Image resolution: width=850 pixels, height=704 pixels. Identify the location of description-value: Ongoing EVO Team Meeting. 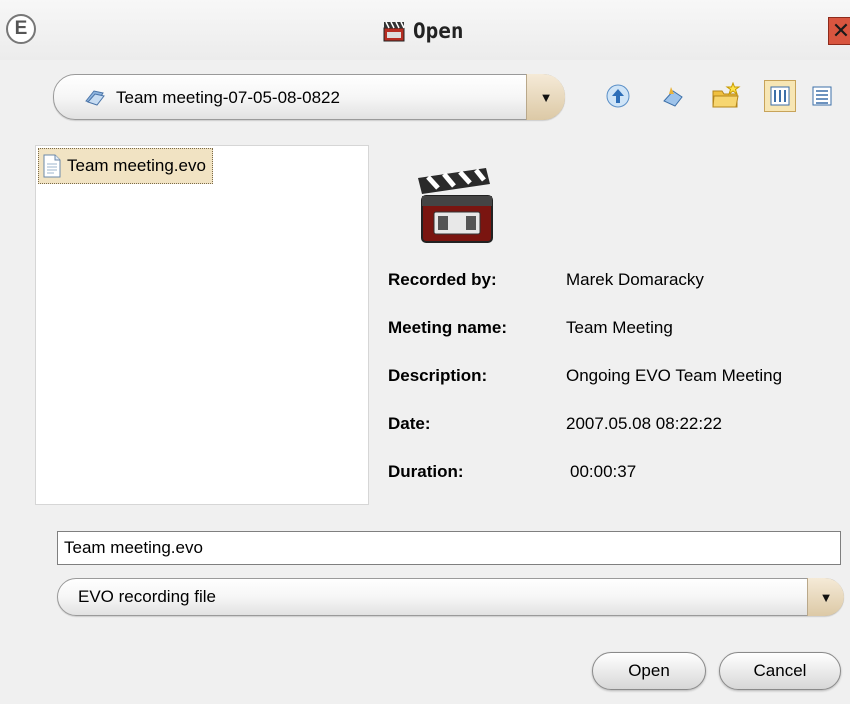
(674, 375).